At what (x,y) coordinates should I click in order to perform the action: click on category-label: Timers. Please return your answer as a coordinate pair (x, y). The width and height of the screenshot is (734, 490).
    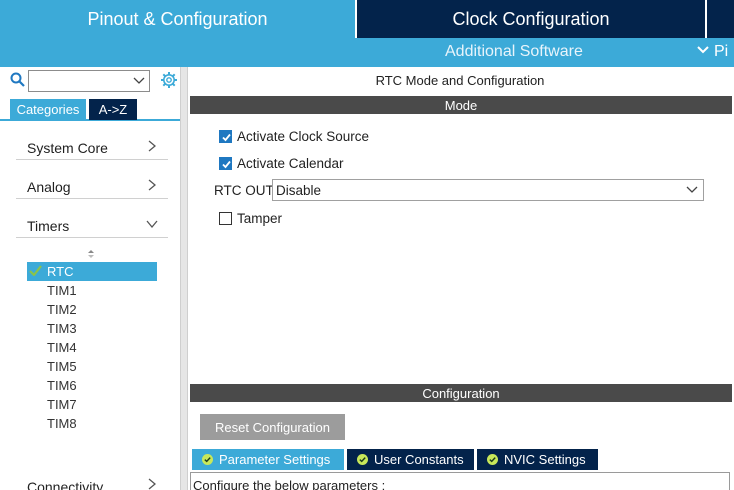
    Looking at the image, I should click on (48, 226).